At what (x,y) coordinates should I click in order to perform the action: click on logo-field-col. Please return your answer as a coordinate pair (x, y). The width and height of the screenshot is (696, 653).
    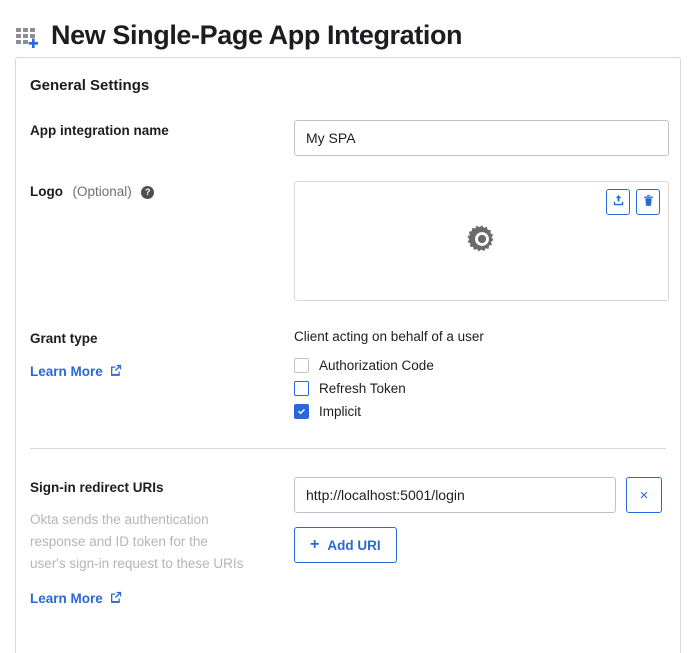
    Looking at the image, I should click on (481, 241).